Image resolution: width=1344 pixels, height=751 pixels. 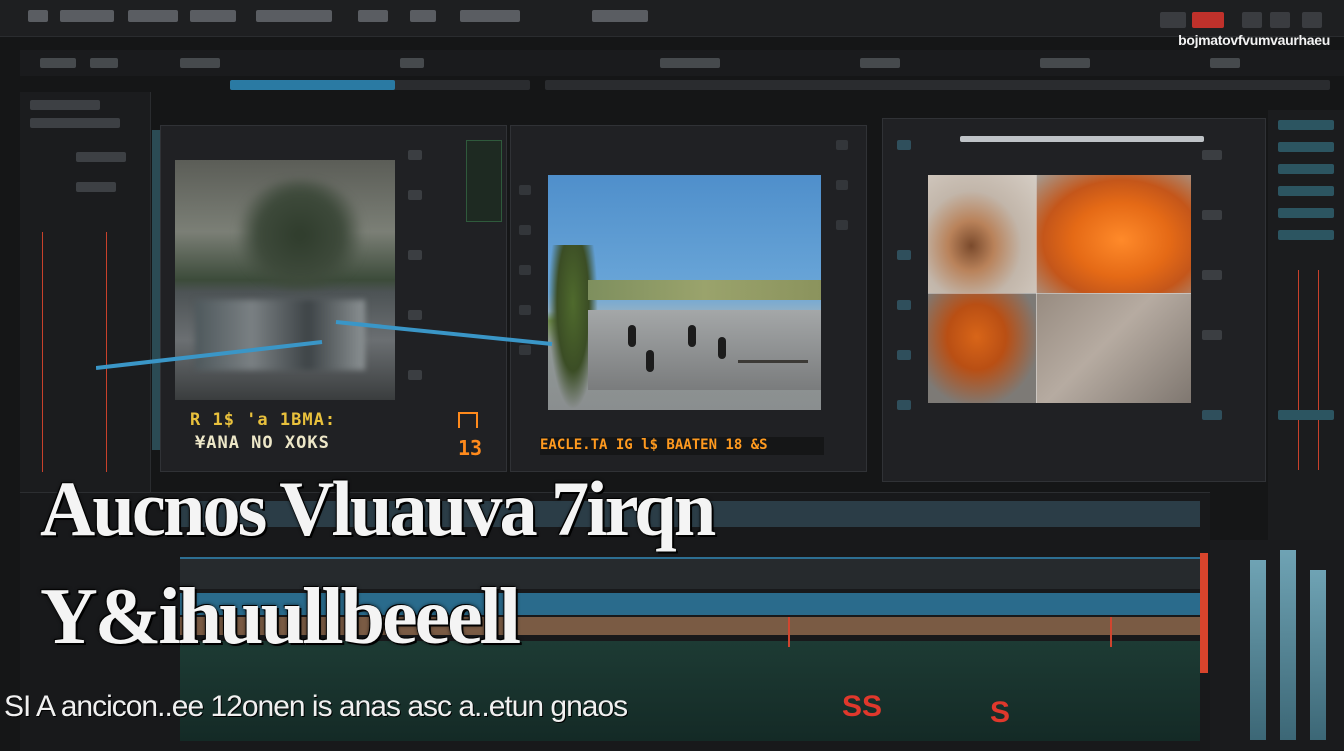 I want to click on center-right-controls, so click(x=845, y=295).